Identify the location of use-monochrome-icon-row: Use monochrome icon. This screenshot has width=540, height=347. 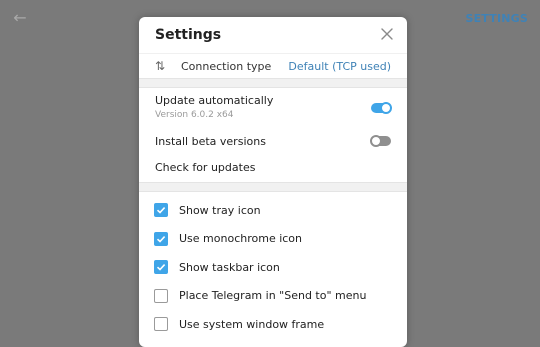
(273, 239).